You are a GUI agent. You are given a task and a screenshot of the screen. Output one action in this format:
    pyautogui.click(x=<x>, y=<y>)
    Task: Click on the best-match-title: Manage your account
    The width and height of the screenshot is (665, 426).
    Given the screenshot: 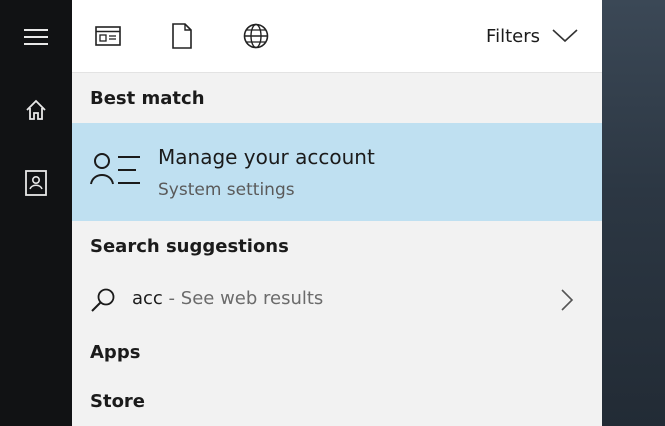 What is the action you would take?
    pyautogui.click(x=266, y=157)
    